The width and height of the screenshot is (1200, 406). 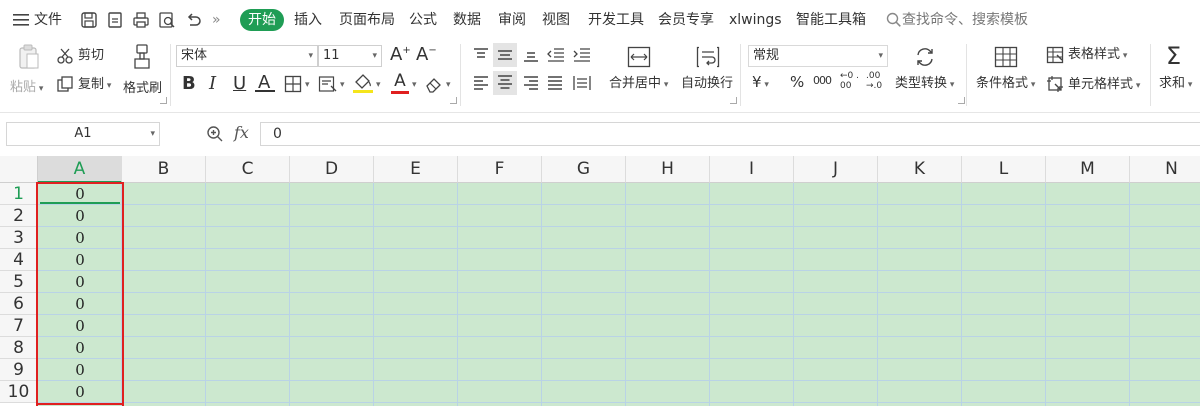 What do you see at coordinates (797, 82) in the screenshot?
I see `percent-button: %` at bounding box center [797, 82].